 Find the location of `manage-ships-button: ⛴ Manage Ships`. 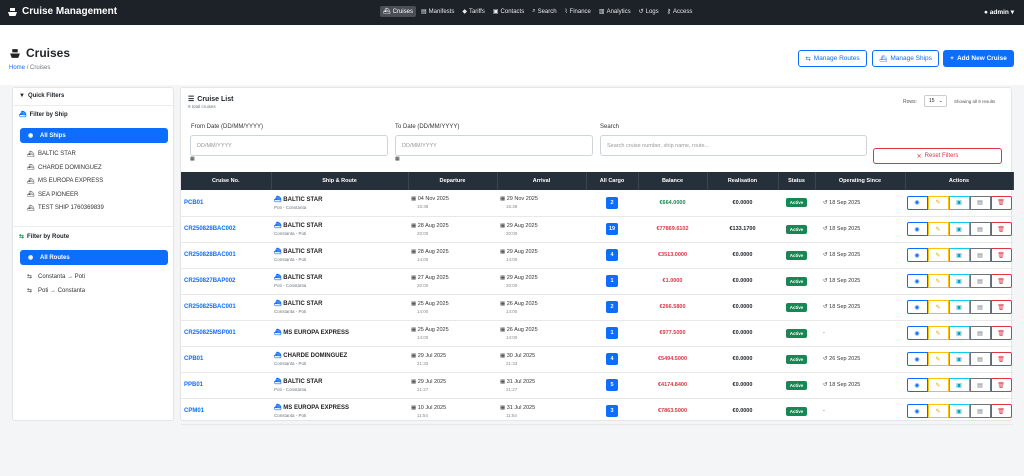

manage-ships-button: ⛴ Manage Ships is located at coordinates (905, 58).